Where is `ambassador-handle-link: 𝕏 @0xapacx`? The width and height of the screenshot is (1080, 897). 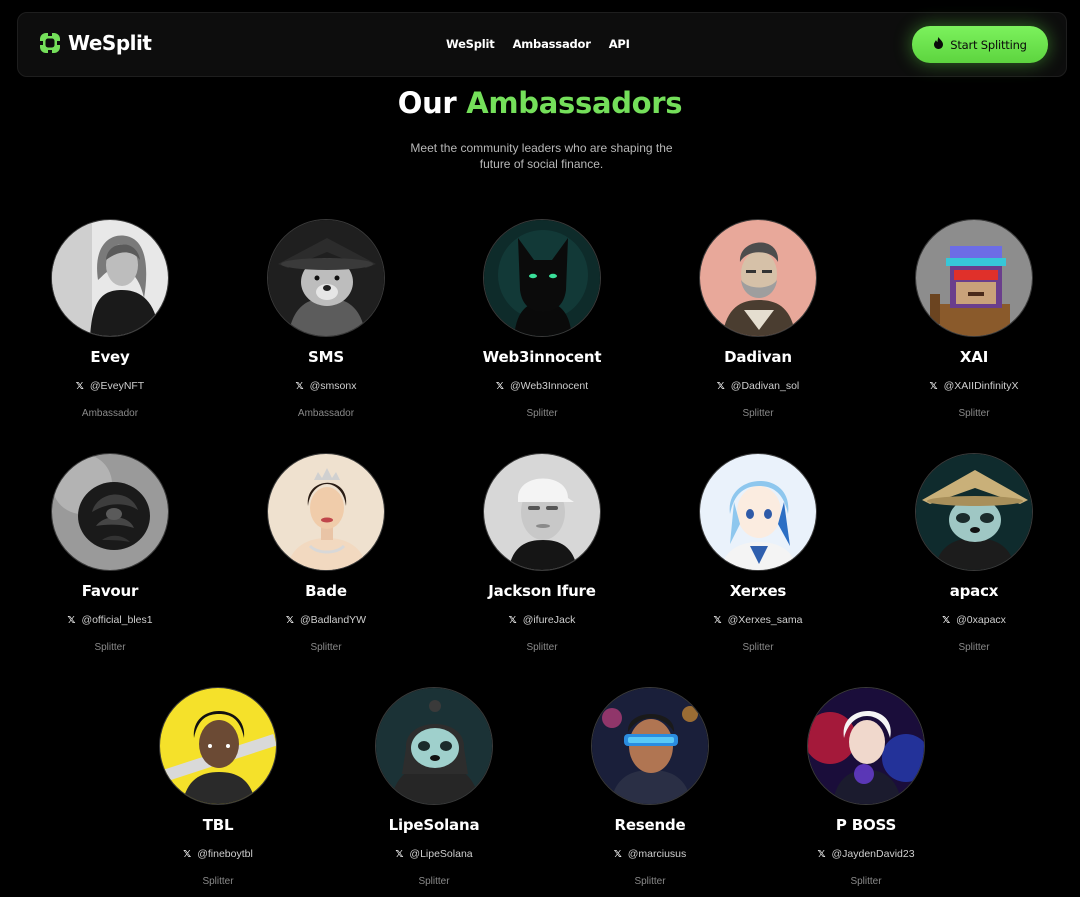 ambassador-handle-link: 𝕏 @0xapacx is located at coordinates (974, 620).